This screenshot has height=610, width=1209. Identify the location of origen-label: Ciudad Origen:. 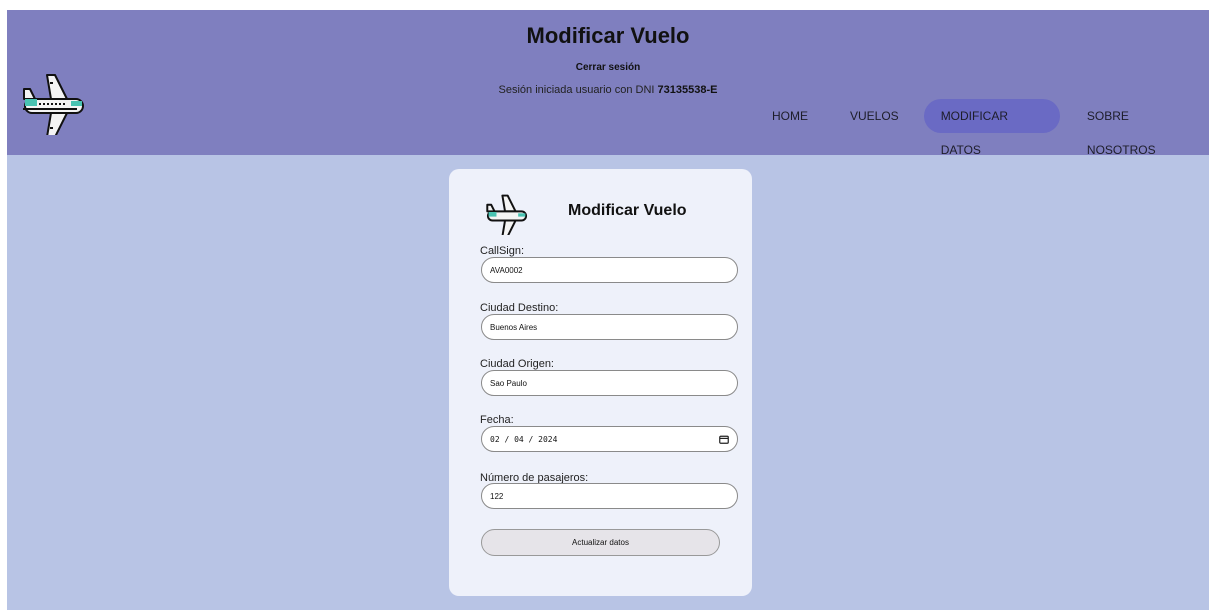
(517, 364).